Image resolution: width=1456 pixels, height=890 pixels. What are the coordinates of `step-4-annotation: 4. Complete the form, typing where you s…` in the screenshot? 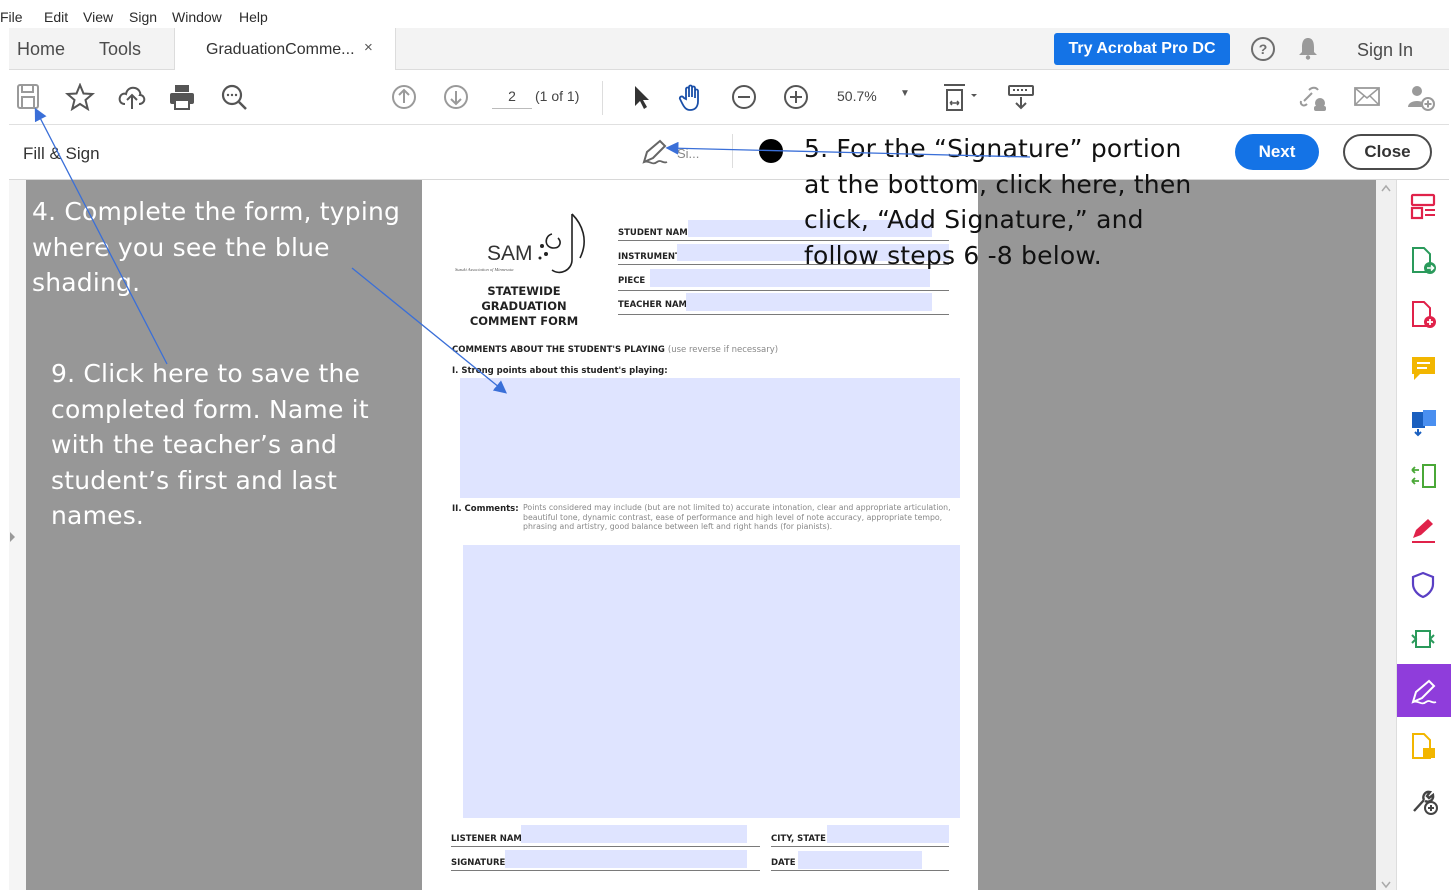 It's located at (216, 247).